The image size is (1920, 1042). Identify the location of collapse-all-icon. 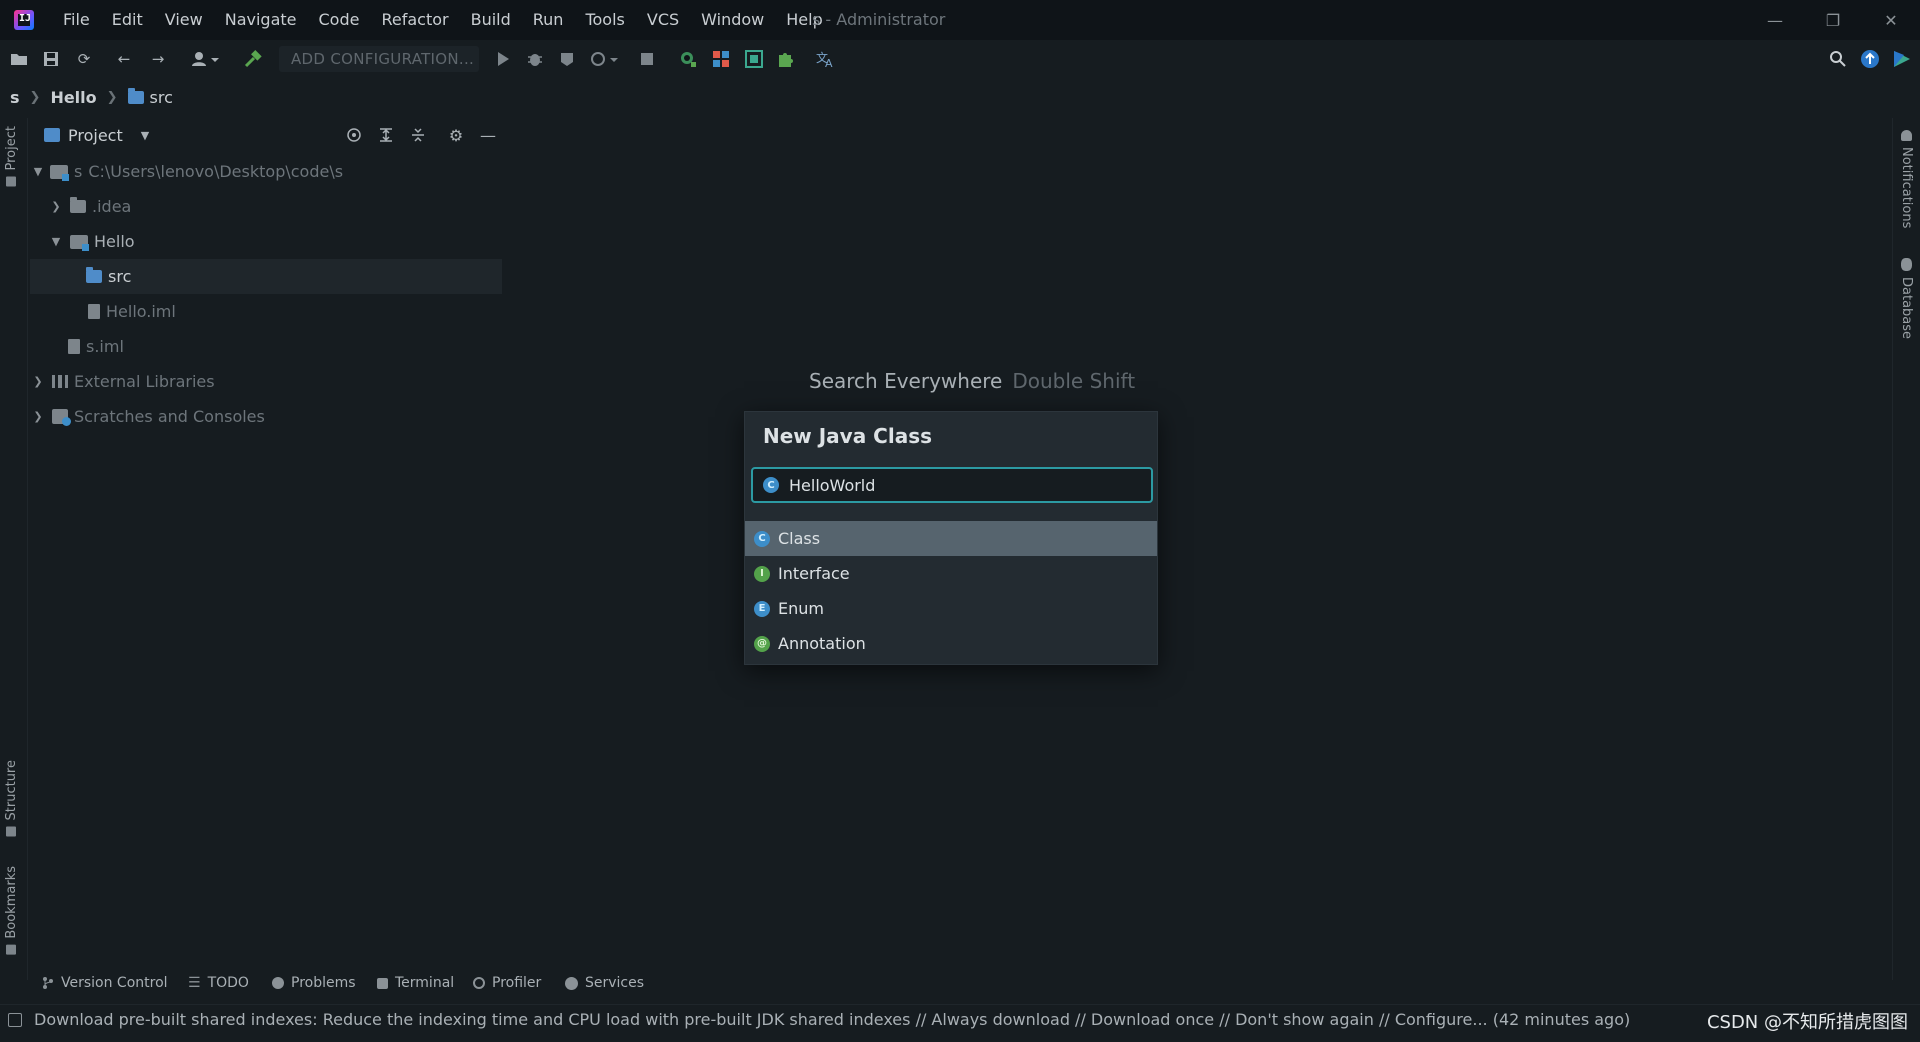
(418, 135).